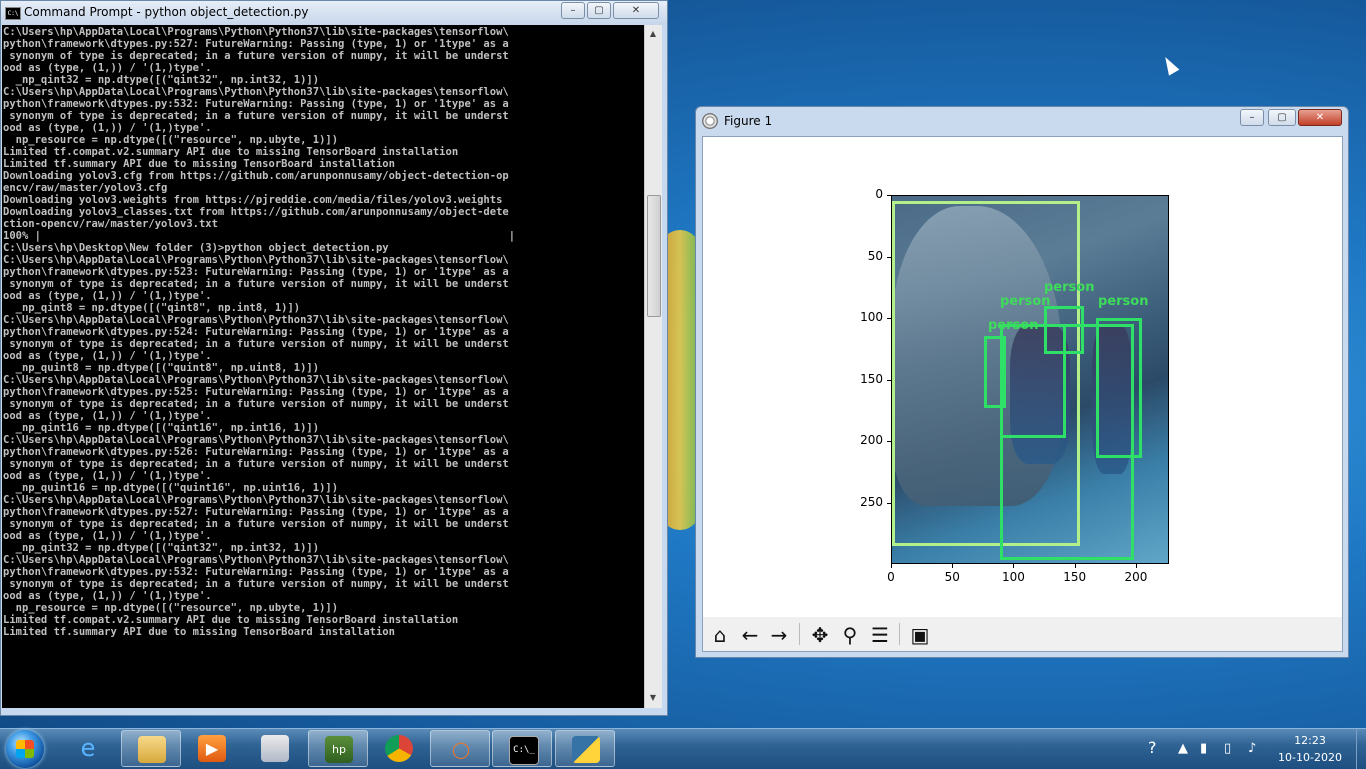 The height and width of the screenshot is (769, 1366). I want to click on x-tick-label: 100, so click(1013, 577).